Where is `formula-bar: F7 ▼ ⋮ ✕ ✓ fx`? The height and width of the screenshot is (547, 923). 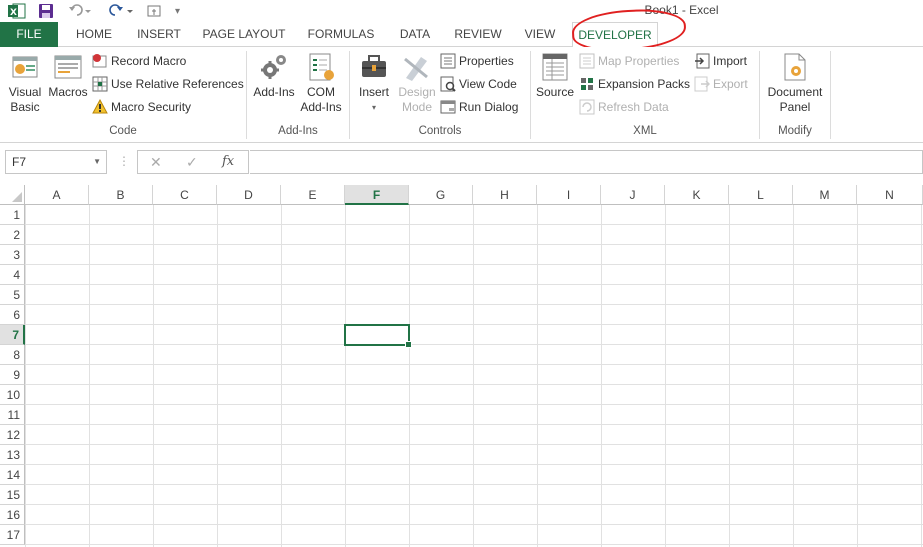
formula-bar: F7 ▼ ⋮ ✕ ✓ fx is located at coordinates (461, 163).